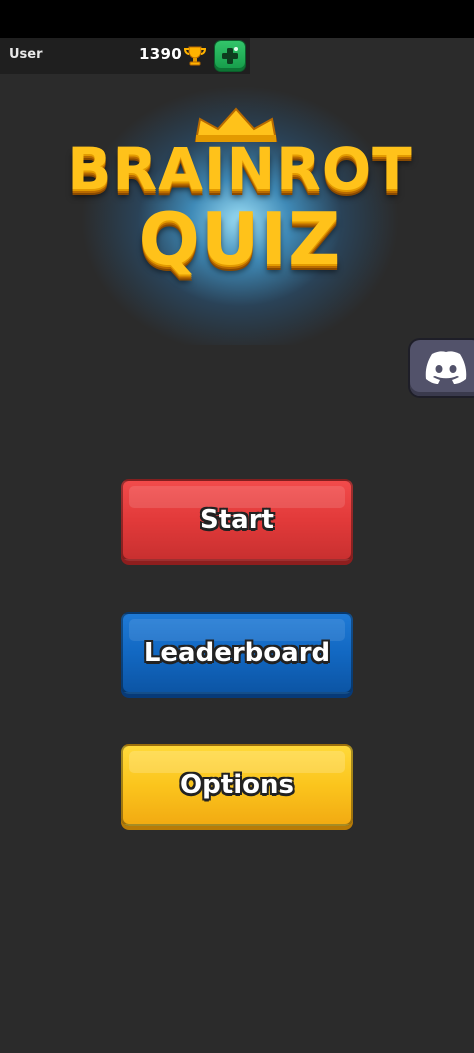 The width and height of the screenshot is (474, 1053). I want to click on leaderboard-button-label: Leaderboard, so click(237, 653).